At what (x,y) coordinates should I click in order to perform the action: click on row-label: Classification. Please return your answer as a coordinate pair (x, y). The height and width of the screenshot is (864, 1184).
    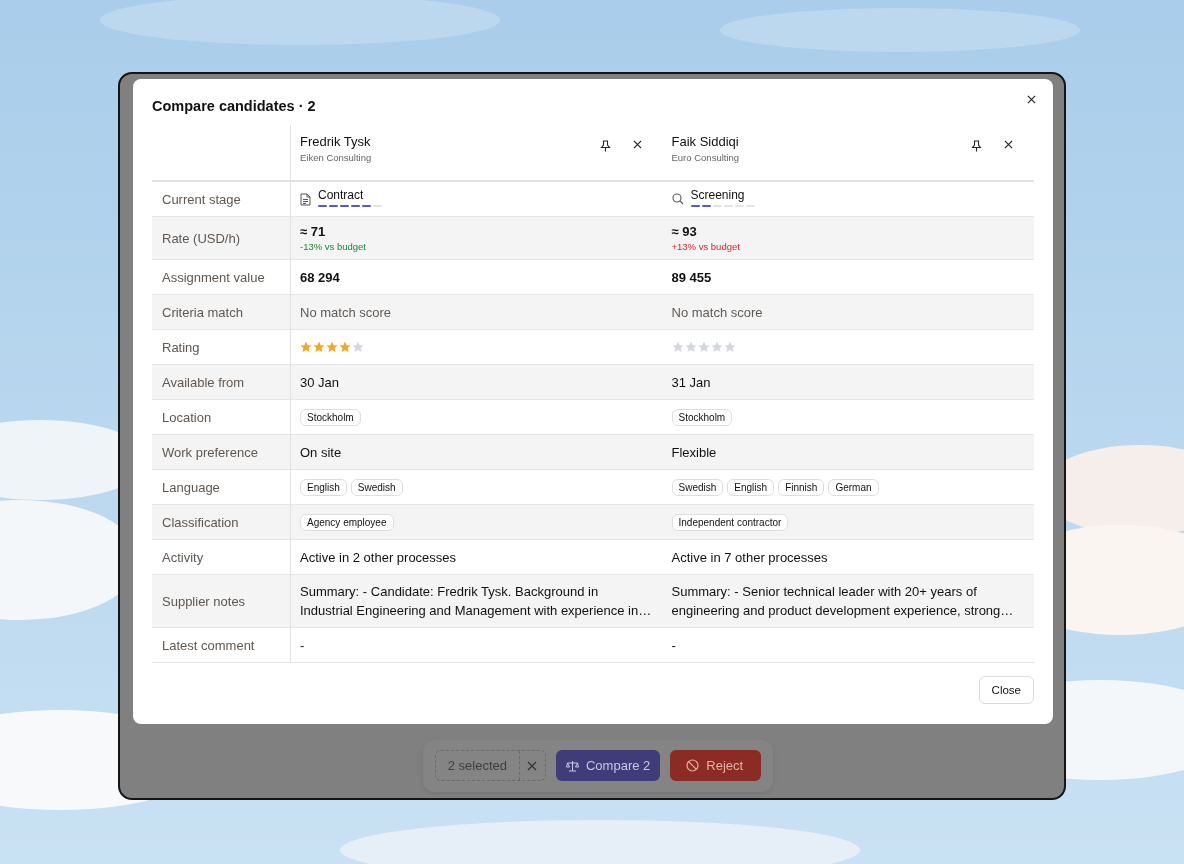
    Looking at the image, I should click on (200, 522).